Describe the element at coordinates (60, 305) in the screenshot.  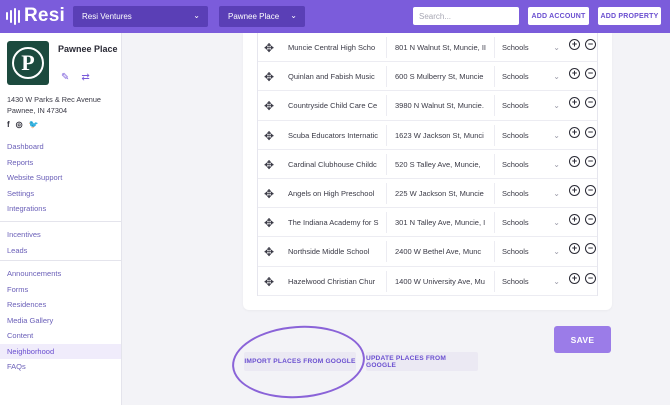
I see `sidebar-item-residences: Residences` at that location.